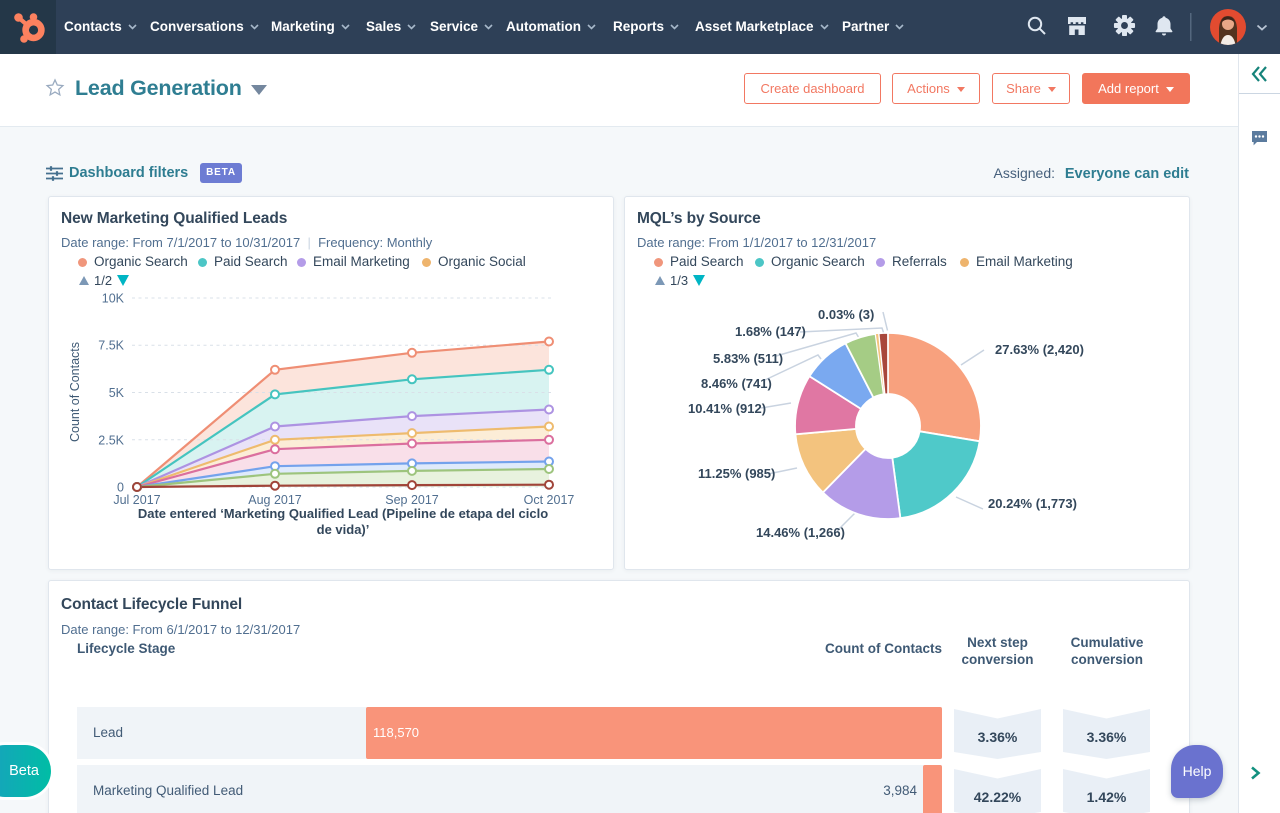  What do you see at coordinates (111, 346) in the screenshot?
I see `svg-text: 7.5K` at bounding box center [111, 346].